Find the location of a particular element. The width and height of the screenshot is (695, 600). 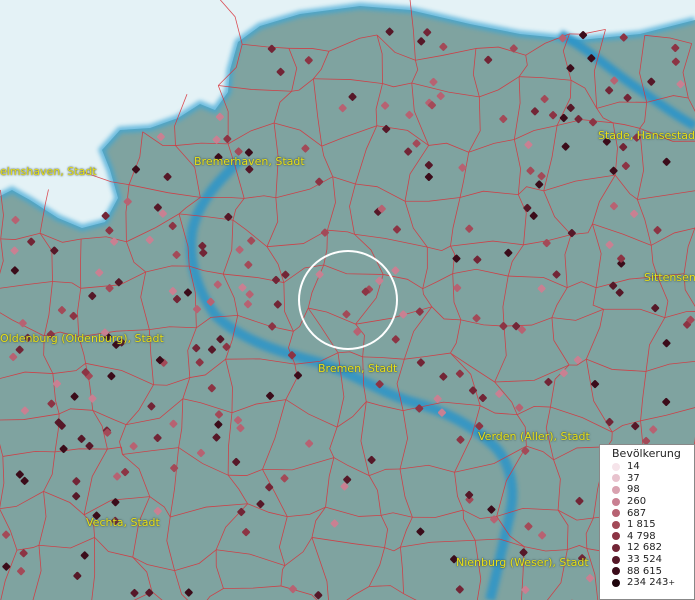

legend-item: 260 is located at coordinates (647, 502).